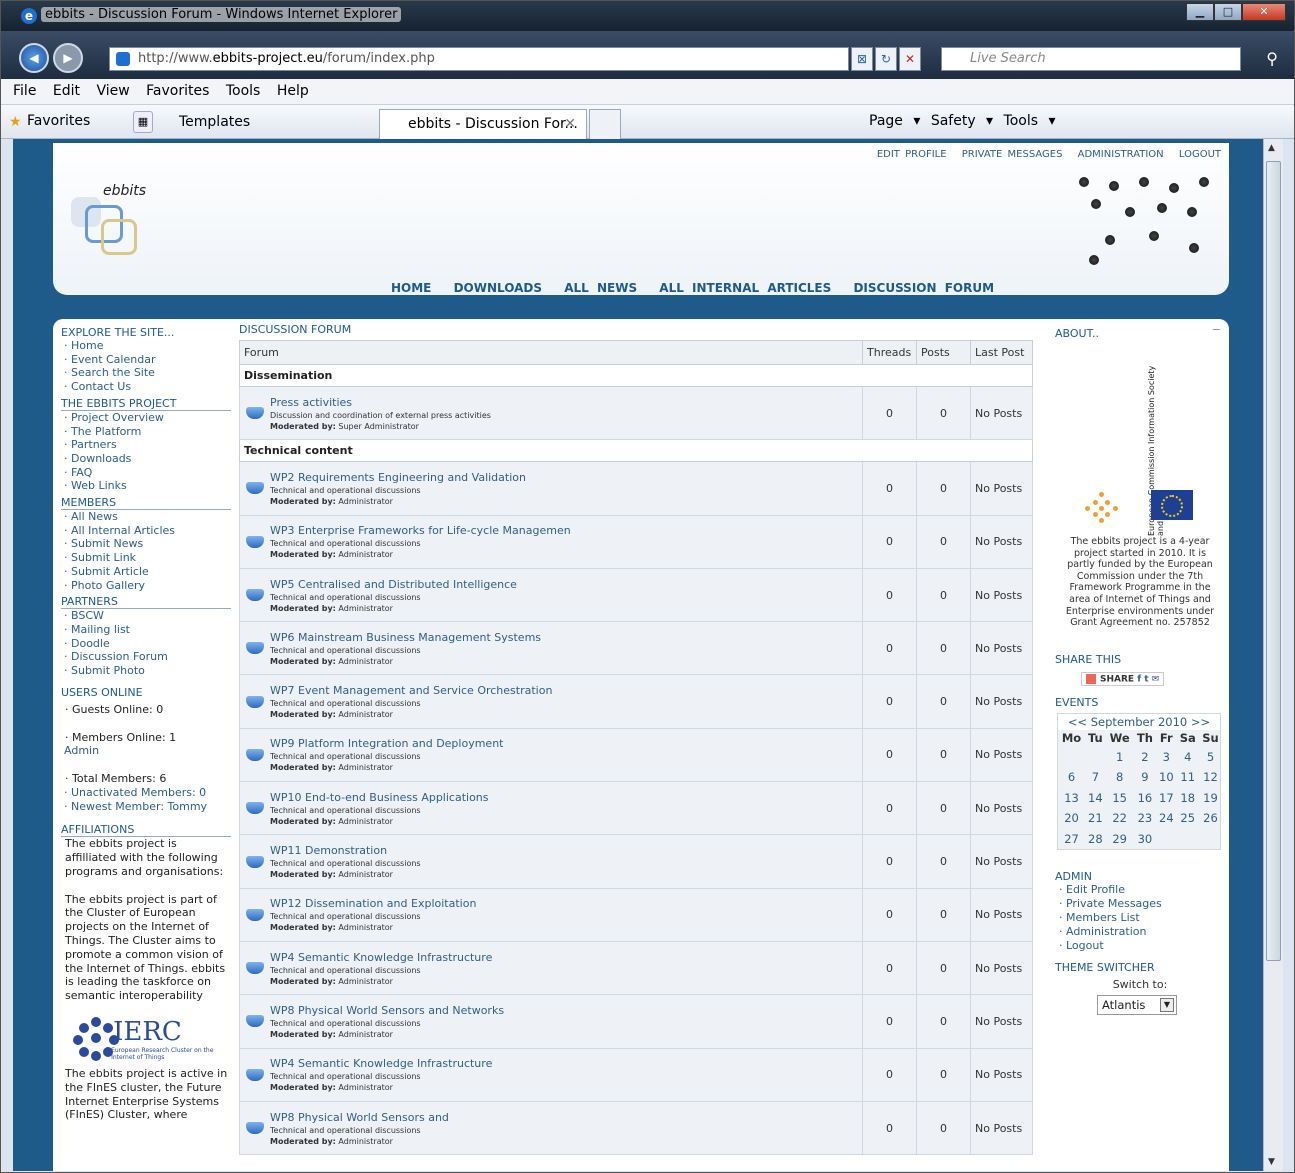  I want to click on collapse-icon: −, so click(1216, 329).